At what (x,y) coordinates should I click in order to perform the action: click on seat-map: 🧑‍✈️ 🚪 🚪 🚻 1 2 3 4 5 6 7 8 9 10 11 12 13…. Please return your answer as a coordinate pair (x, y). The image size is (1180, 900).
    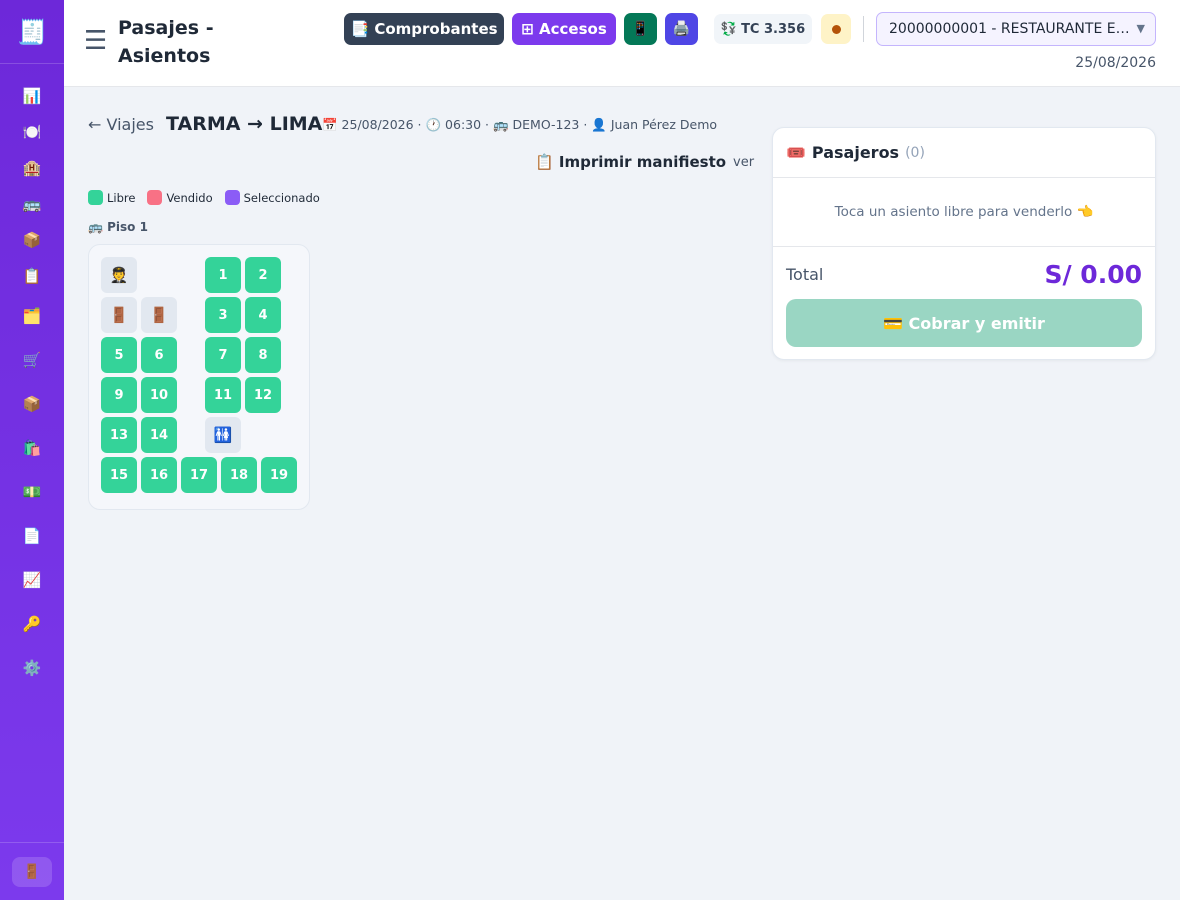
    Looking at the image, I should click on (199, 377).